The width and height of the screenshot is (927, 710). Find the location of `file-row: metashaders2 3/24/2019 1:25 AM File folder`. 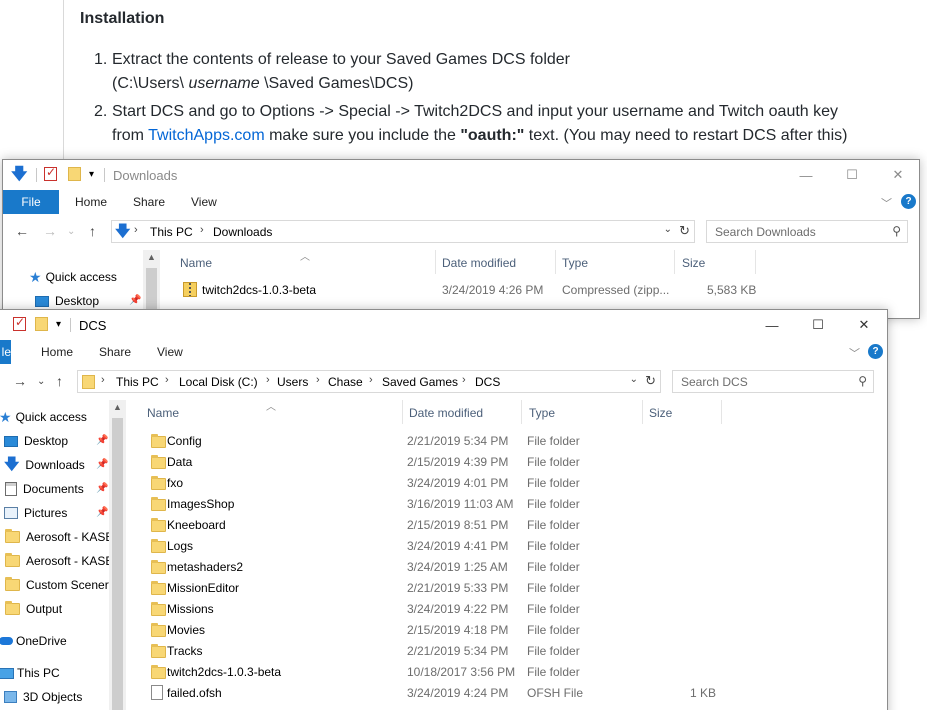

file-row: metashaders2 3/24/2019 1:25 AM File folder is located at coordinates (511, 567).